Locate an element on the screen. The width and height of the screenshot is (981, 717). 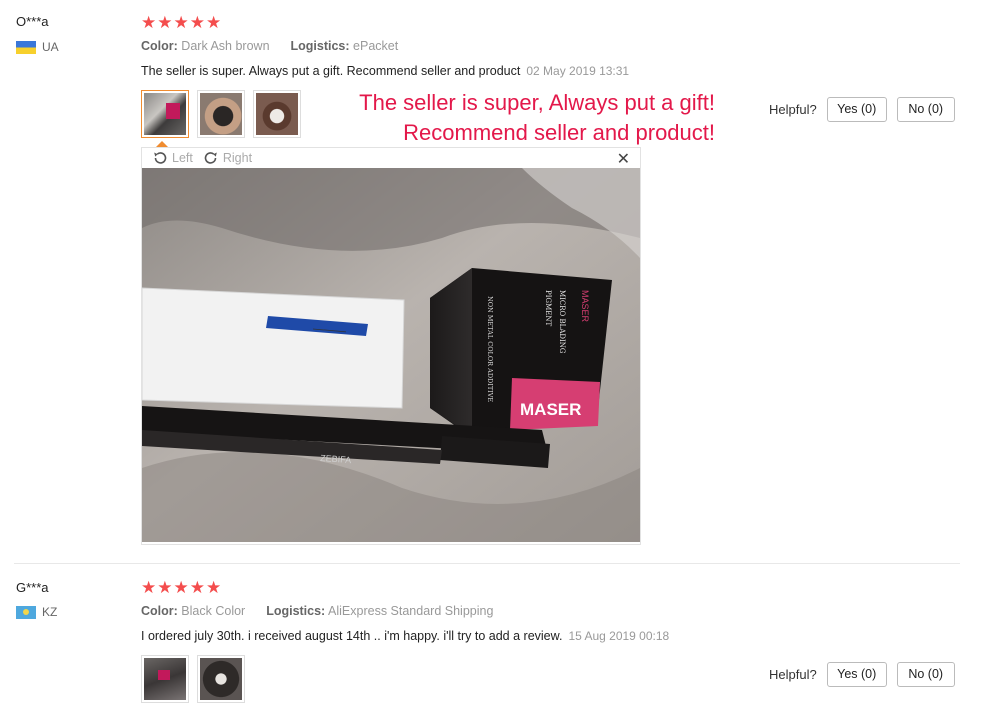
kazakhstan-flag-icon is located at coordinates (26, 612).